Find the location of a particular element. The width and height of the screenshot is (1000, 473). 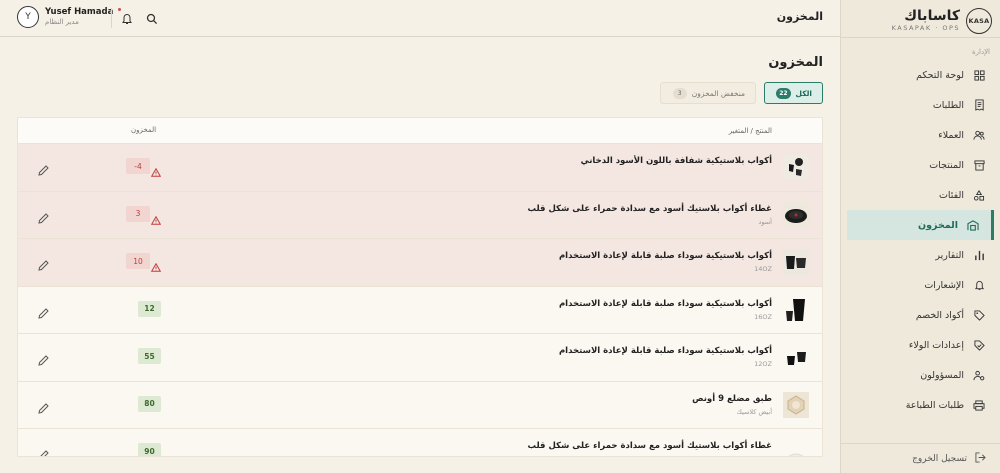

topbar-title: المخزون is located at coordinates (799, 16).